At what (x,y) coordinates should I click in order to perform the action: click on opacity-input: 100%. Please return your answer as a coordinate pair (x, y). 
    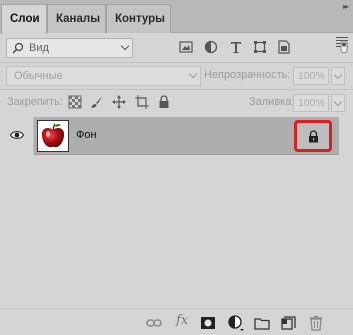
    Looking at the image, I should click on (311, 76).